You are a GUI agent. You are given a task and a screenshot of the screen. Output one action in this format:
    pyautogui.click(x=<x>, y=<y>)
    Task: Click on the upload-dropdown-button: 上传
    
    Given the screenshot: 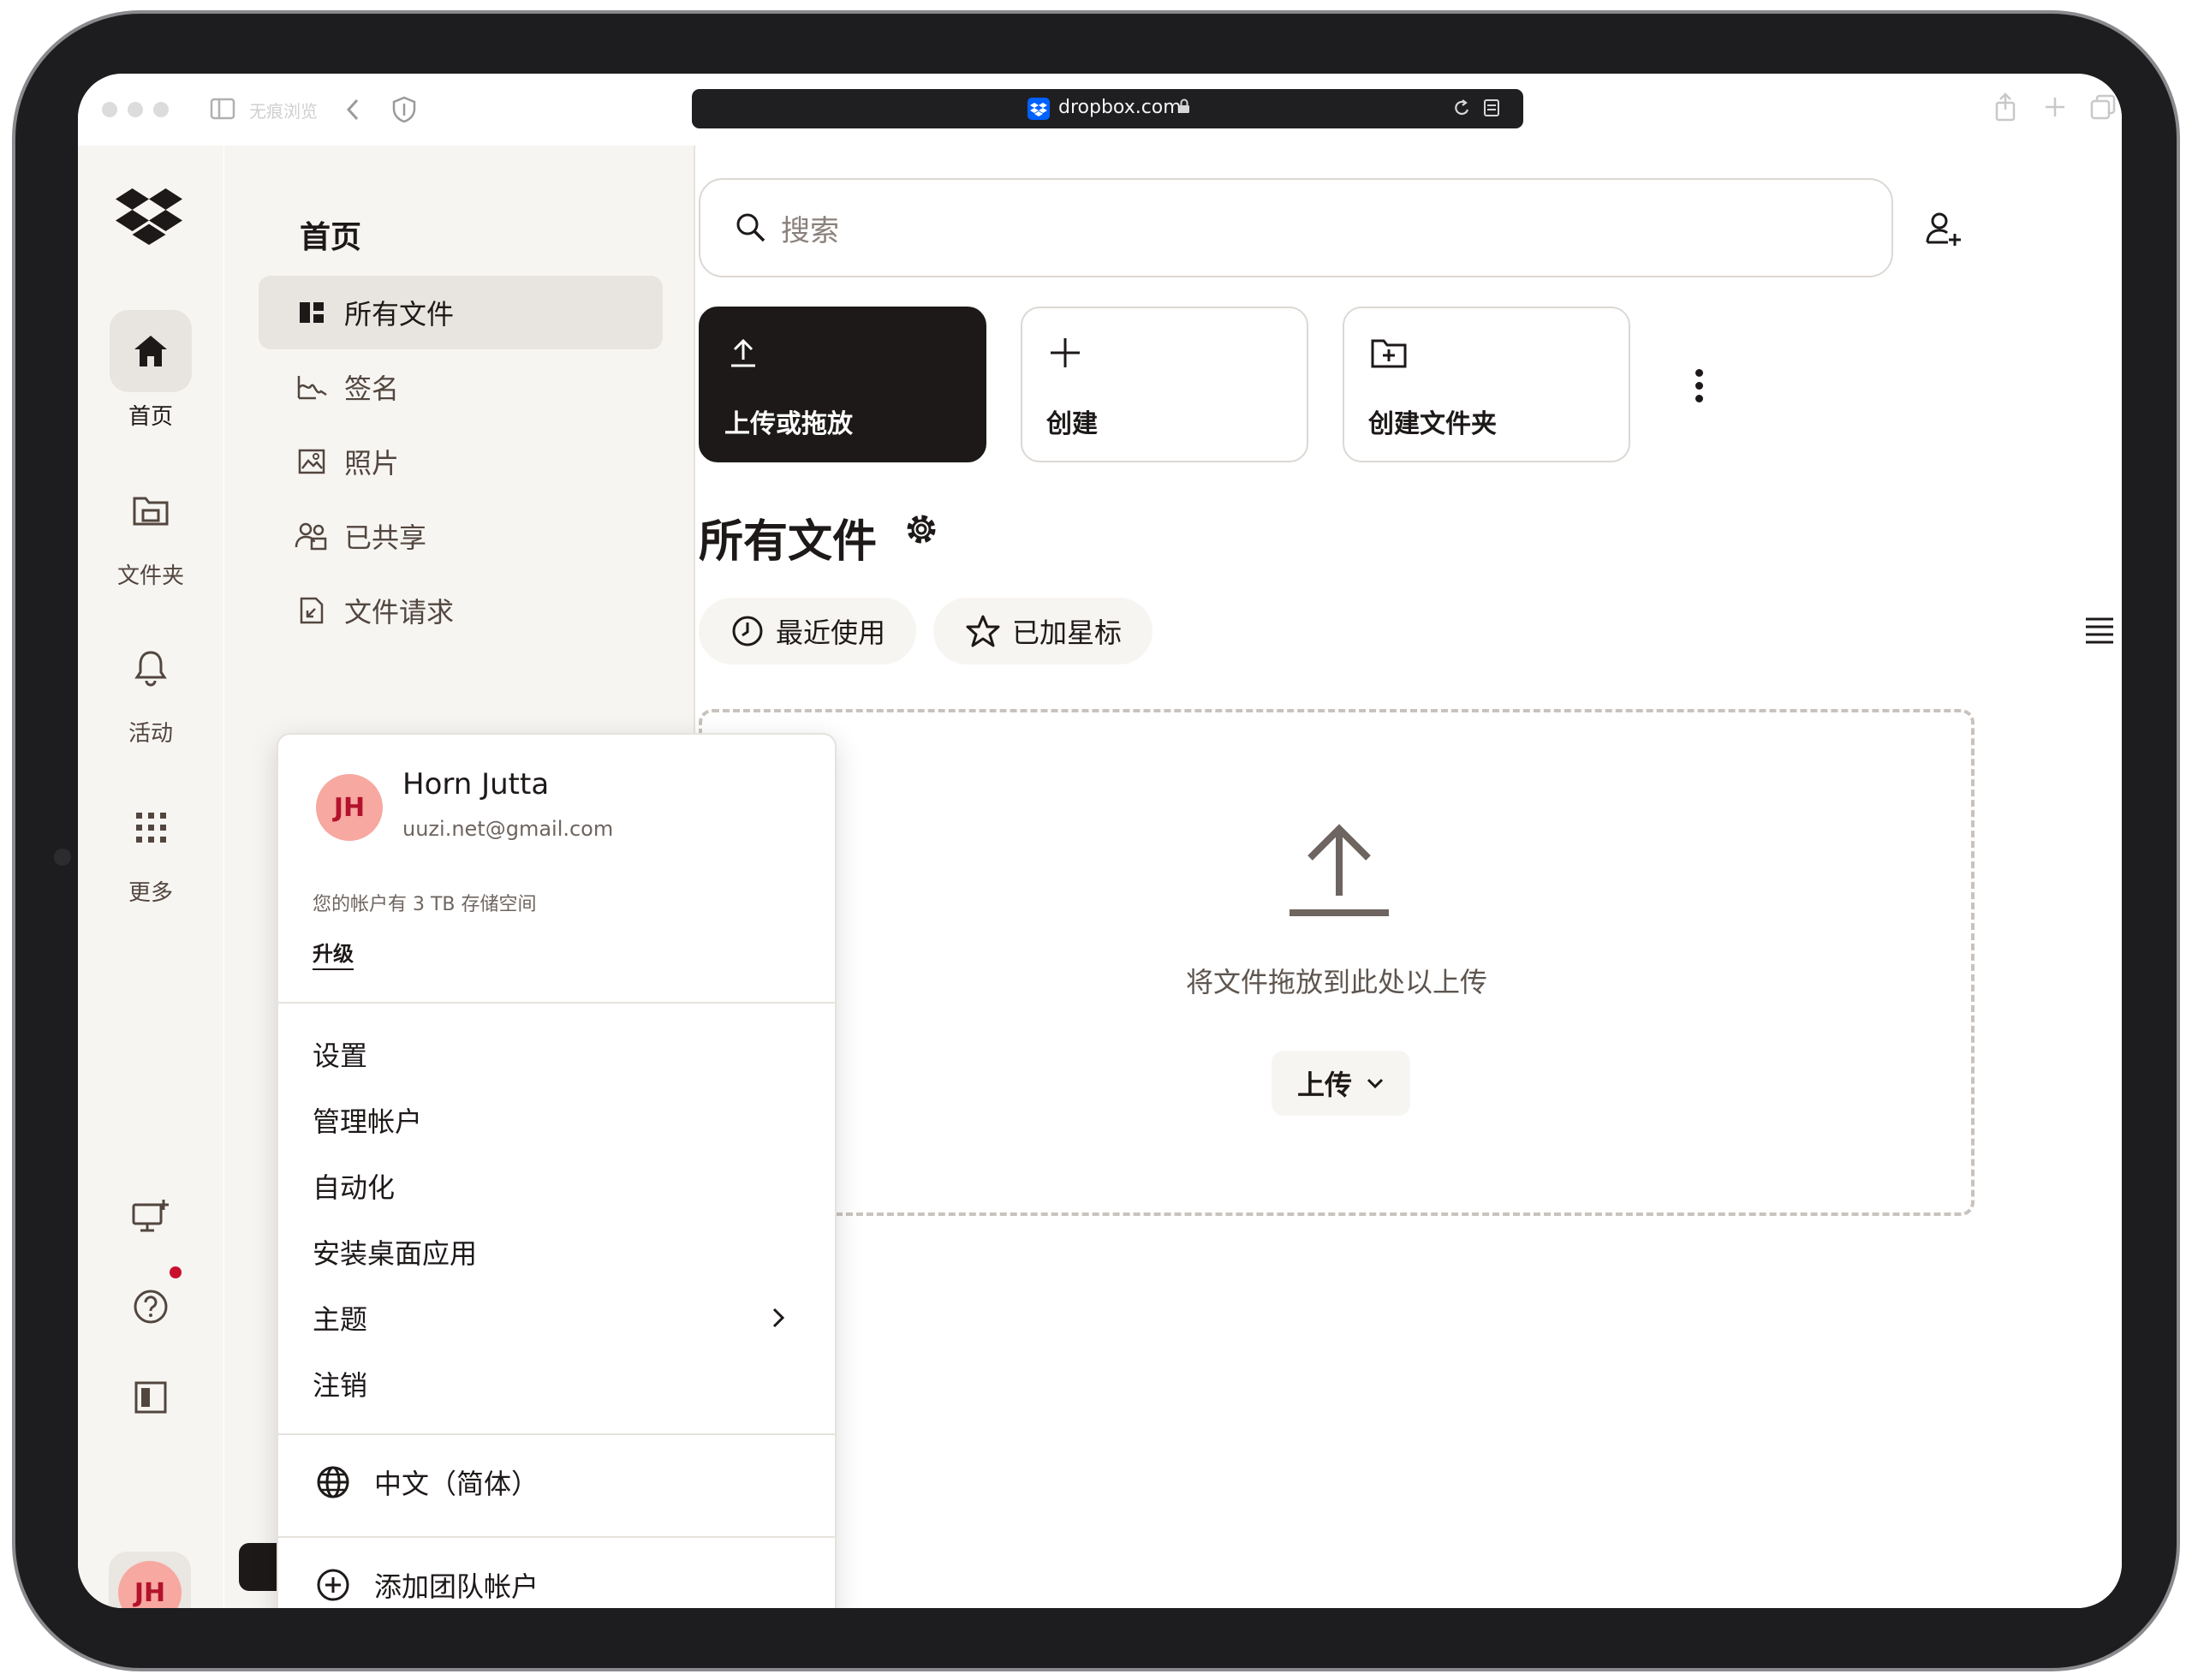 What is the action you would take?
    pyautogui.click(x=1341, y=1083)
    